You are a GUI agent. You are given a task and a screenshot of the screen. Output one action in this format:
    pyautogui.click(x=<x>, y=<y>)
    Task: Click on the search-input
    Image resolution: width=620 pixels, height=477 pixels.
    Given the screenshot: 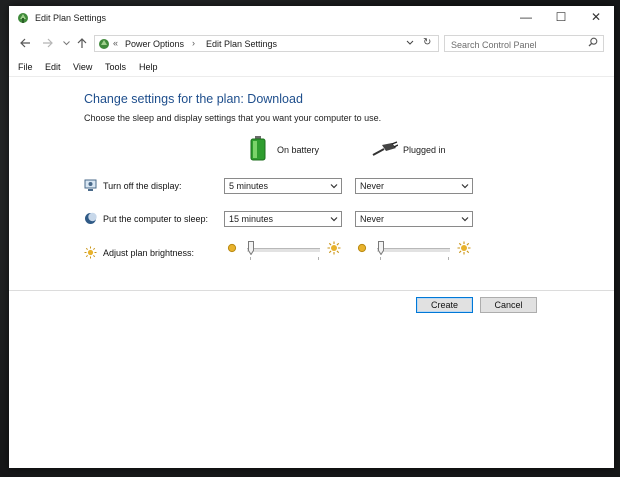 What is the action you would take?
    pyautogui.click(x=516, y=44)
    